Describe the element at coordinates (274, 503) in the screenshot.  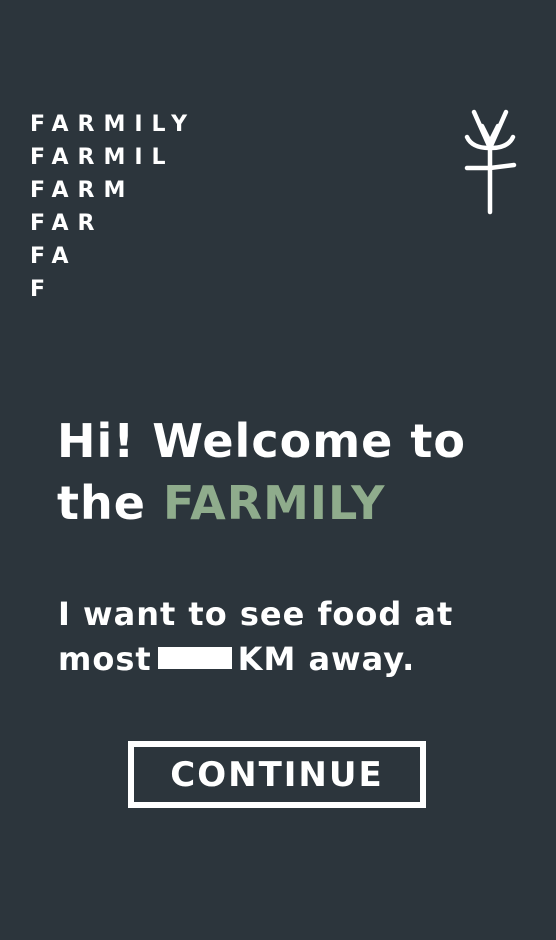
I see `welcome-brand-name: FARMILY` at that location.